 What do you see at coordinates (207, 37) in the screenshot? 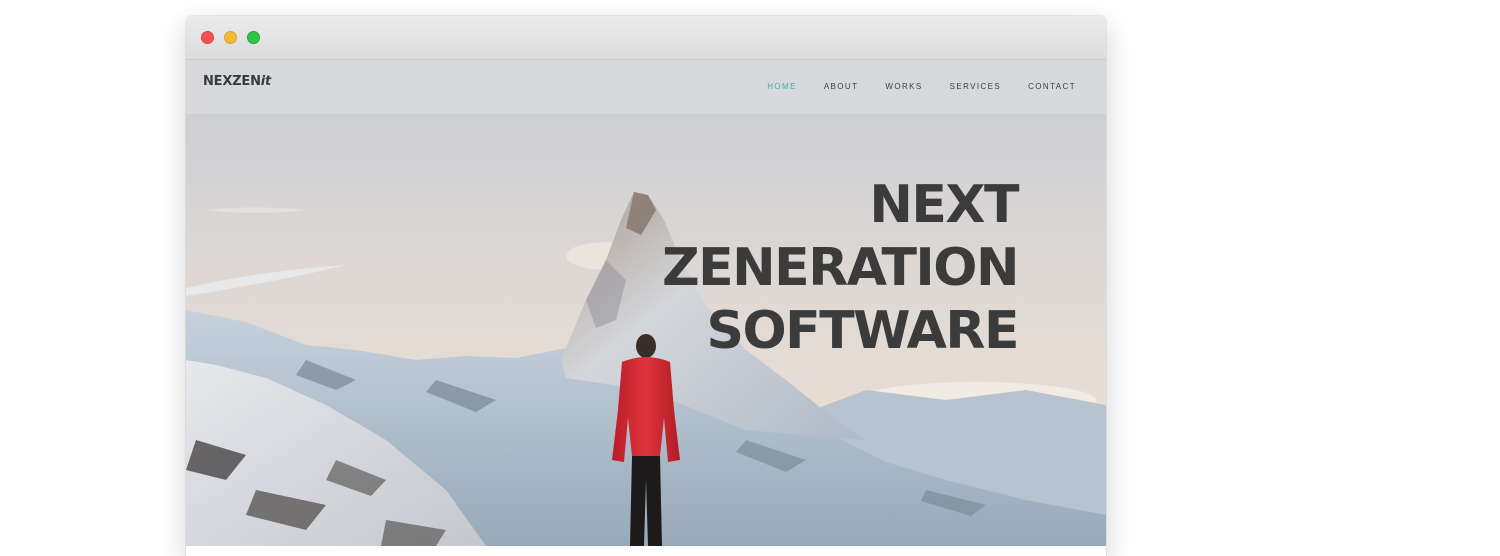
I see `window-close-button` at bounding box center [207, 37].